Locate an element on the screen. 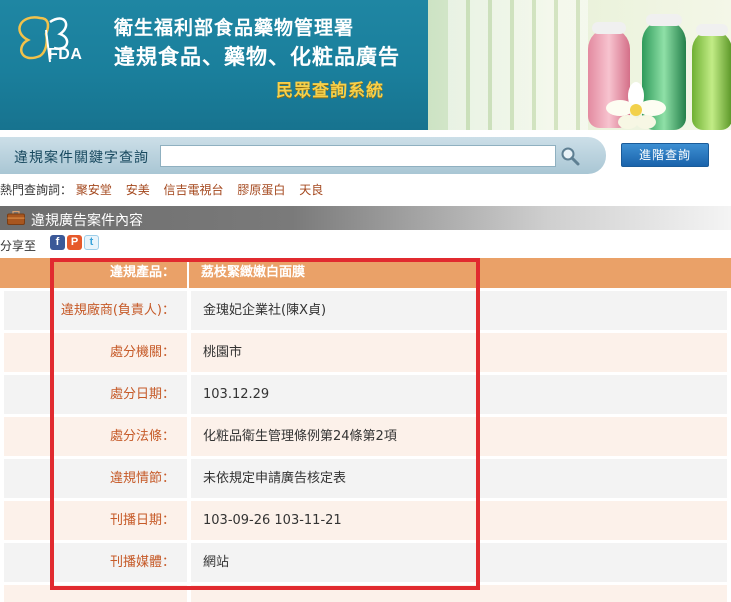 The width and height of the screenshot is (731, 602). search-label: 違規案件關鍵字查詢 is located at coordinates (81, 158).